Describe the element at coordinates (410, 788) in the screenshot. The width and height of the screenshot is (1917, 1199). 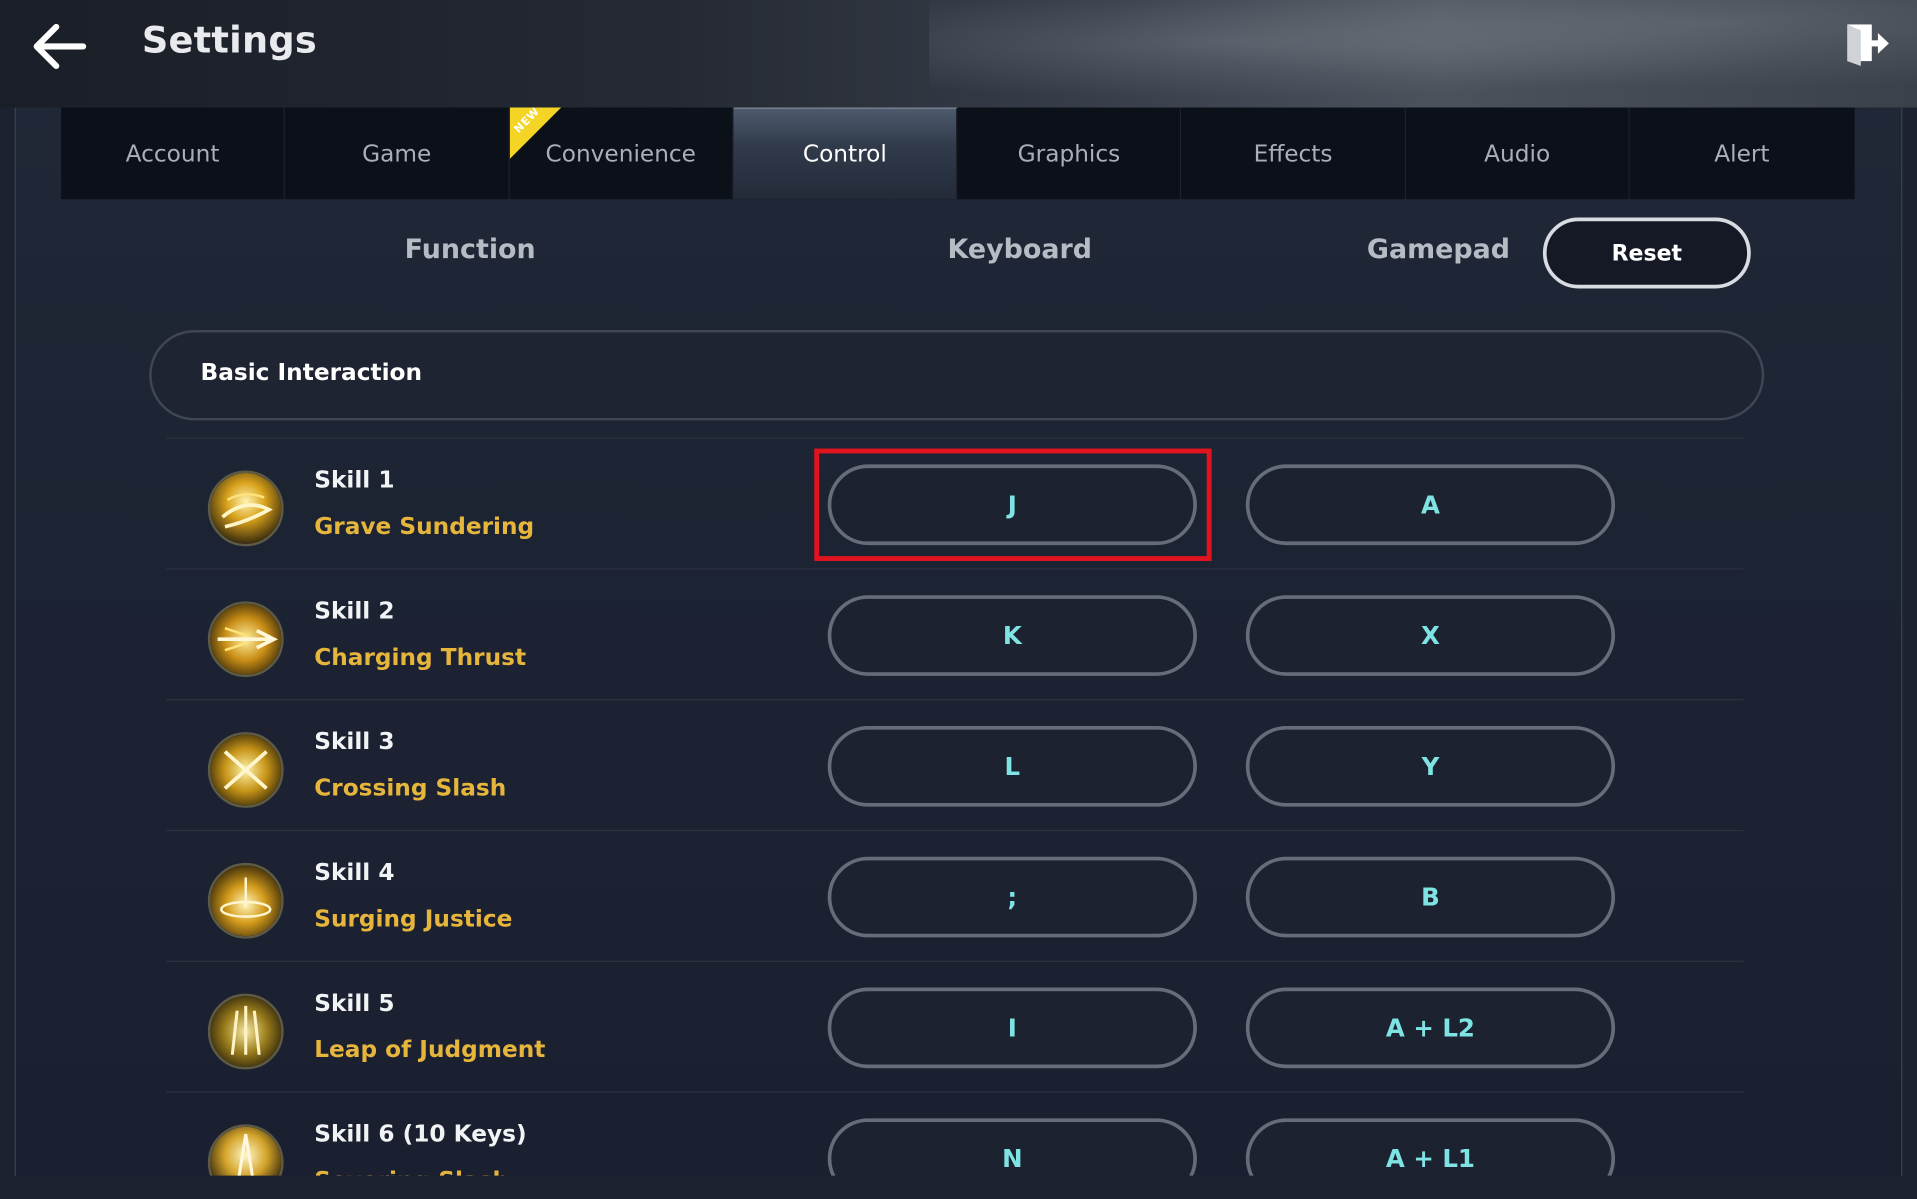
I see `skill-subtitle: Crossing Slash` at that location.